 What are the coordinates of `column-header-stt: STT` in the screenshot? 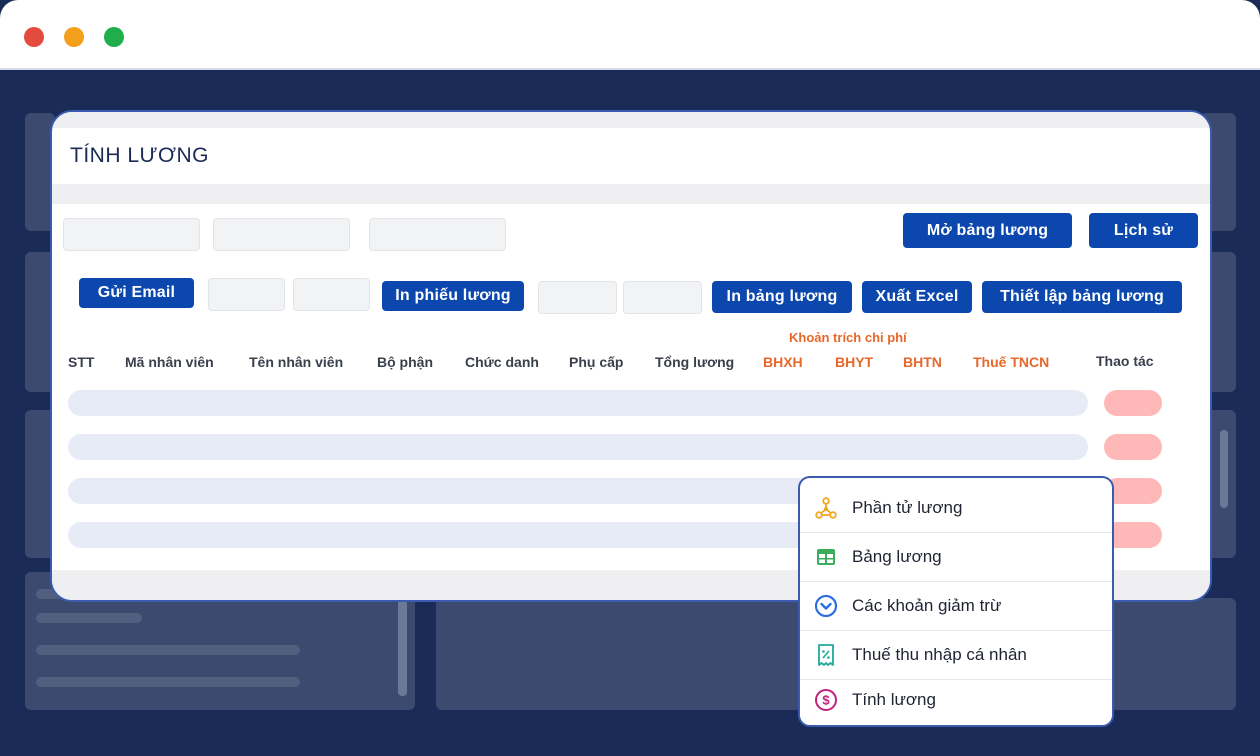 It's located at (81, 362).